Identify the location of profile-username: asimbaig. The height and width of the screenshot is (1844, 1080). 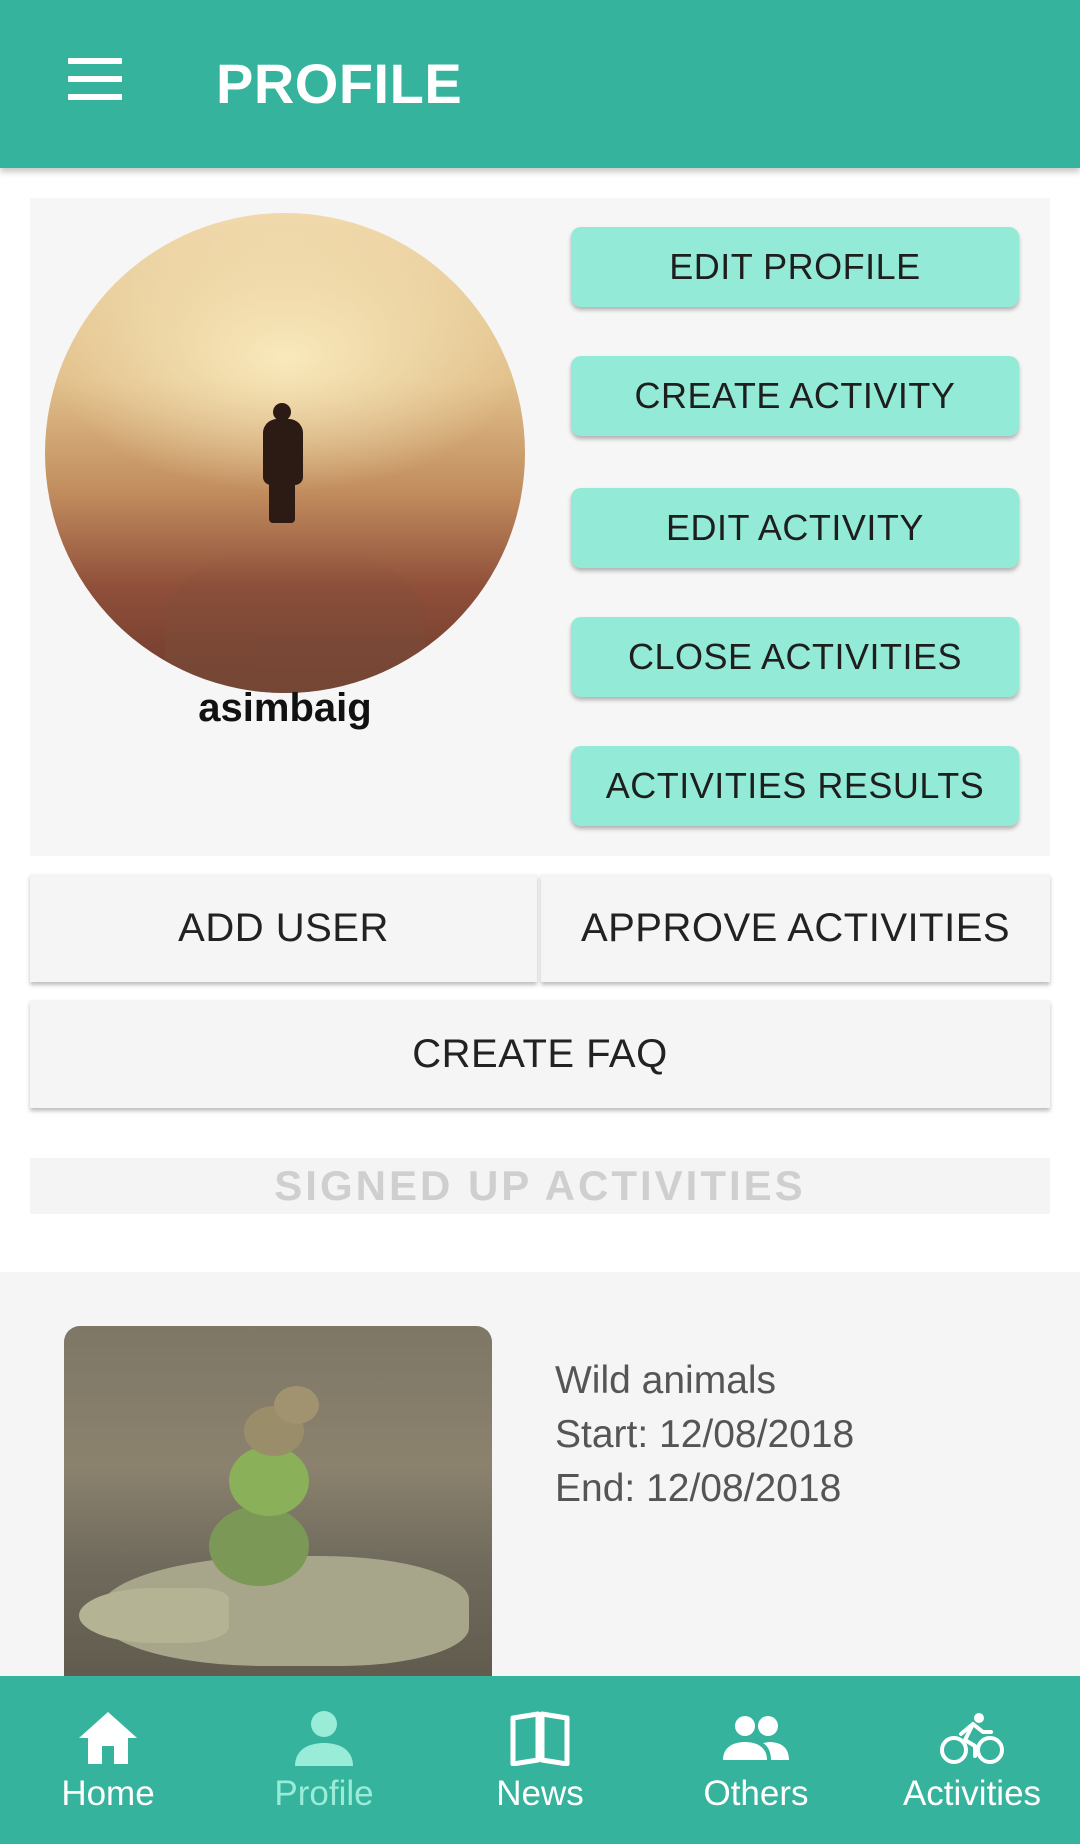
(285, 708).